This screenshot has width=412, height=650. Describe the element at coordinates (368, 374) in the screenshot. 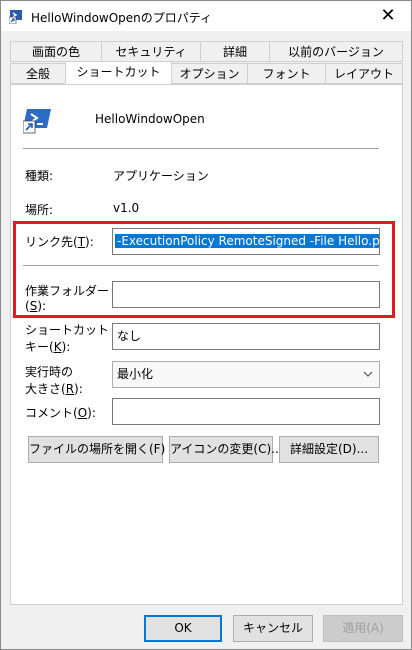

I see `chevron-down-icon` at that location.